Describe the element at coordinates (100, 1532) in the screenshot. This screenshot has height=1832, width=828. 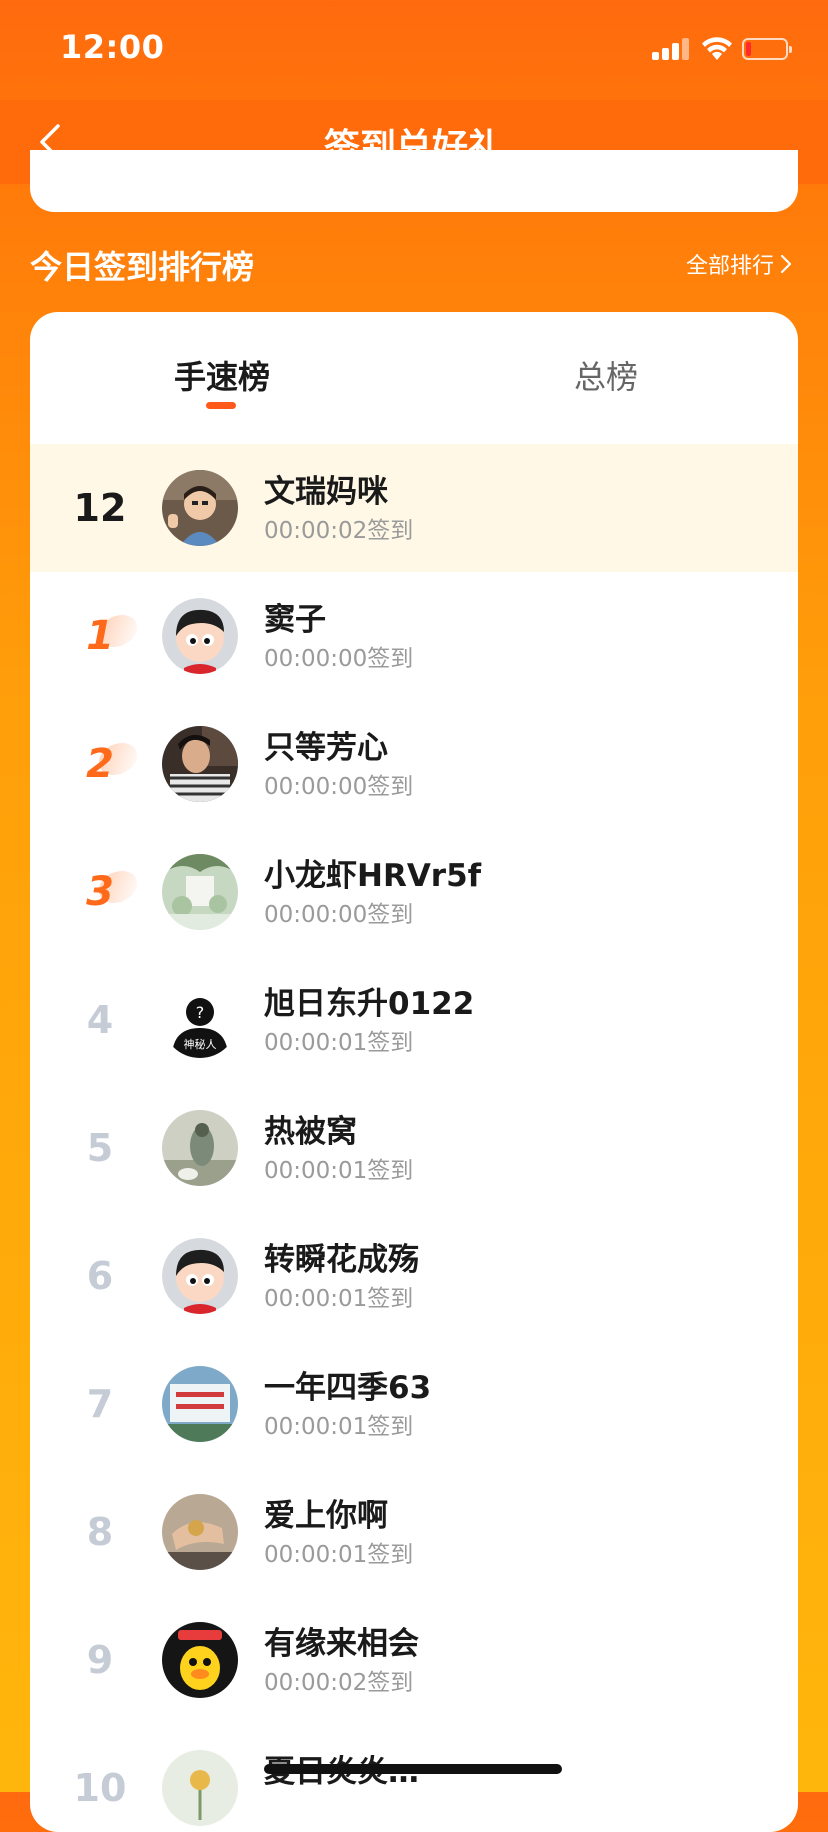
I see `rank-number: 8` at that location.